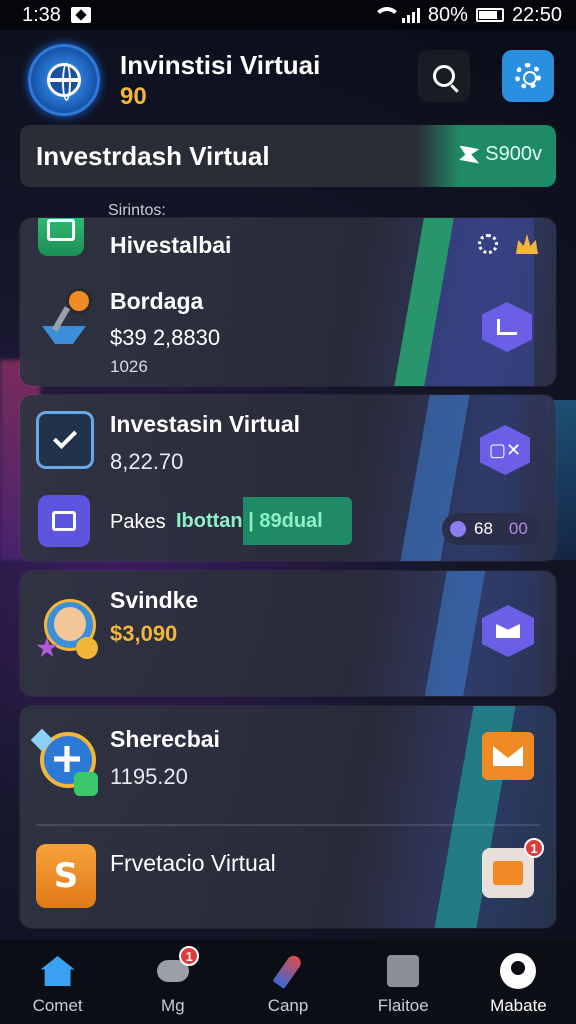 The image size is (576, 1024). What do you see at coordinates (518, 1005) in the screenshot?
I see `nav-label: Mabate` at bounding box center [518, 1005].